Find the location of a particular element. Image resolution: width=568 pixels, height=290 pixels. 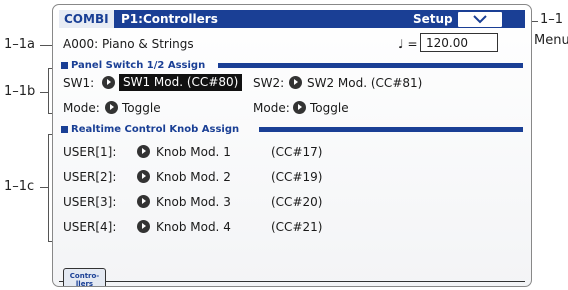

sw1-popup-arrow-icon is located at coordinates (108, 82).